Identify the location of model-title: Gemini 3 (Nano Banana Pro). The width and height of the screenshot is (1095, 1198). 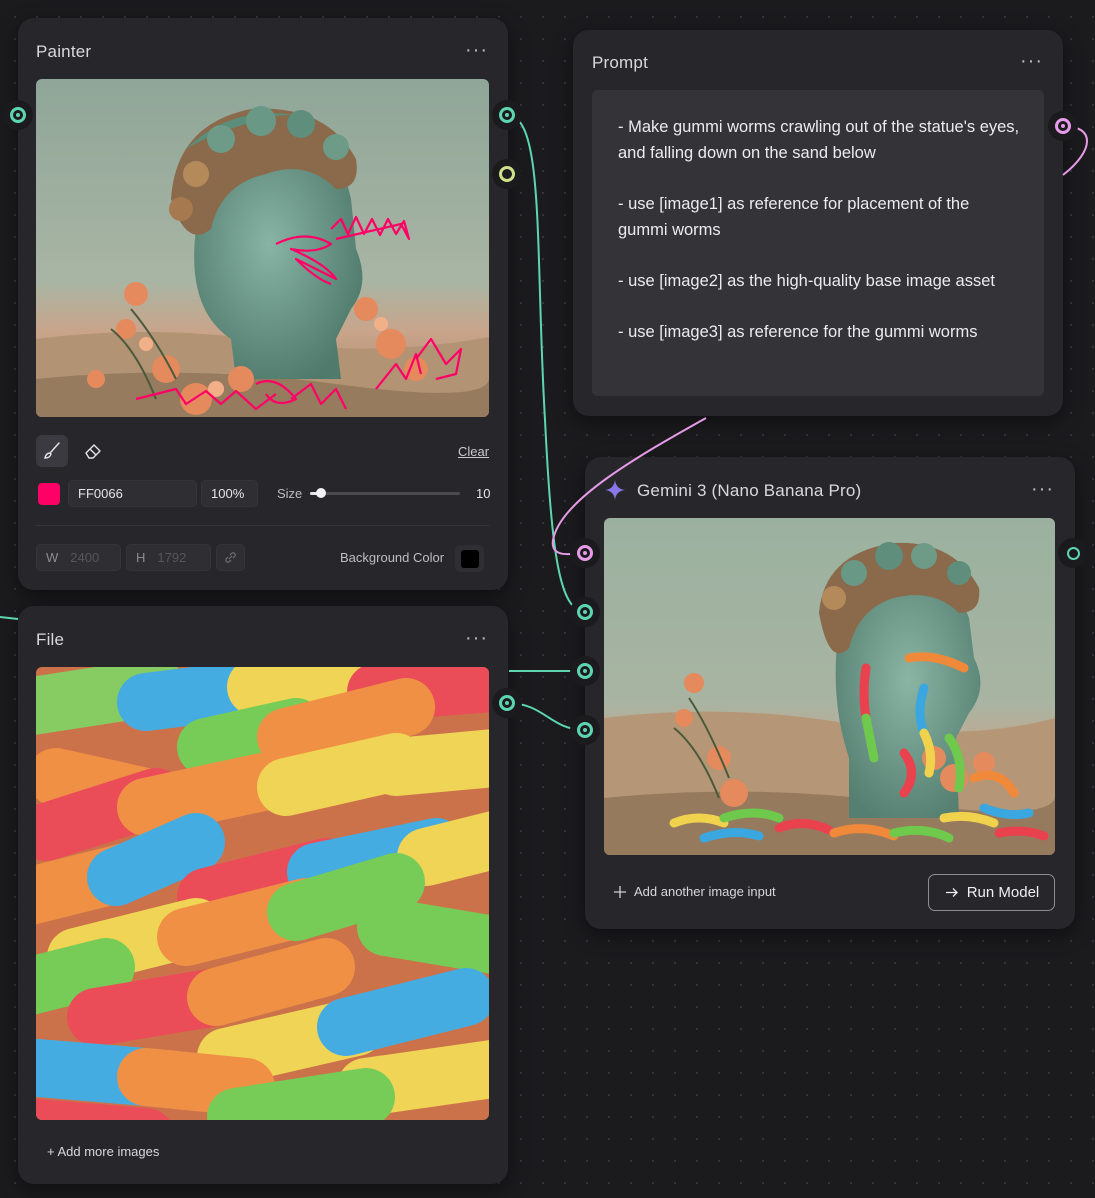
(749, 490).